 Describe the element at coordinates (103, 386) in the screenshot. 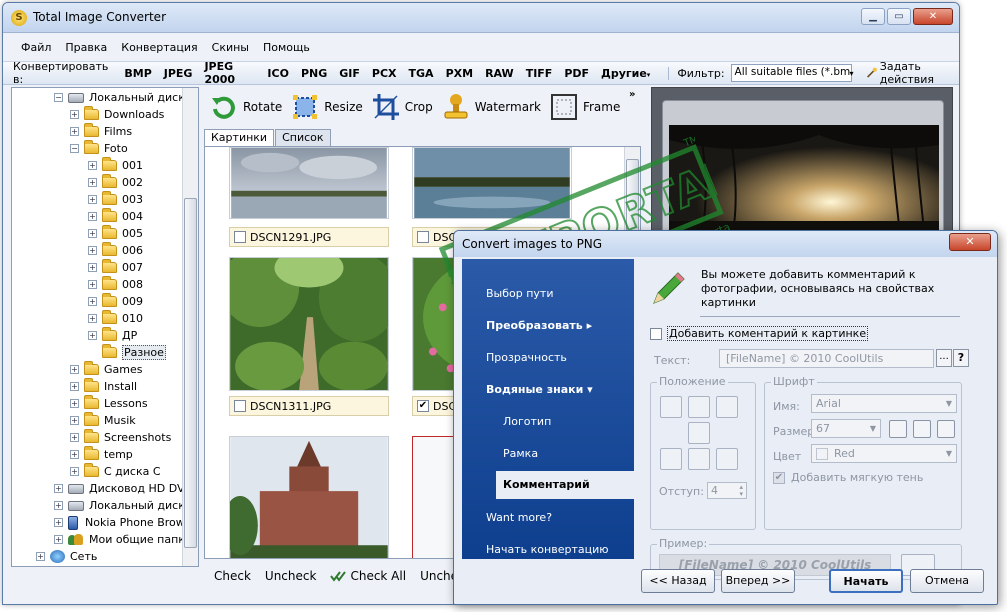

I see `tree-item-folder: + Install` at that location.